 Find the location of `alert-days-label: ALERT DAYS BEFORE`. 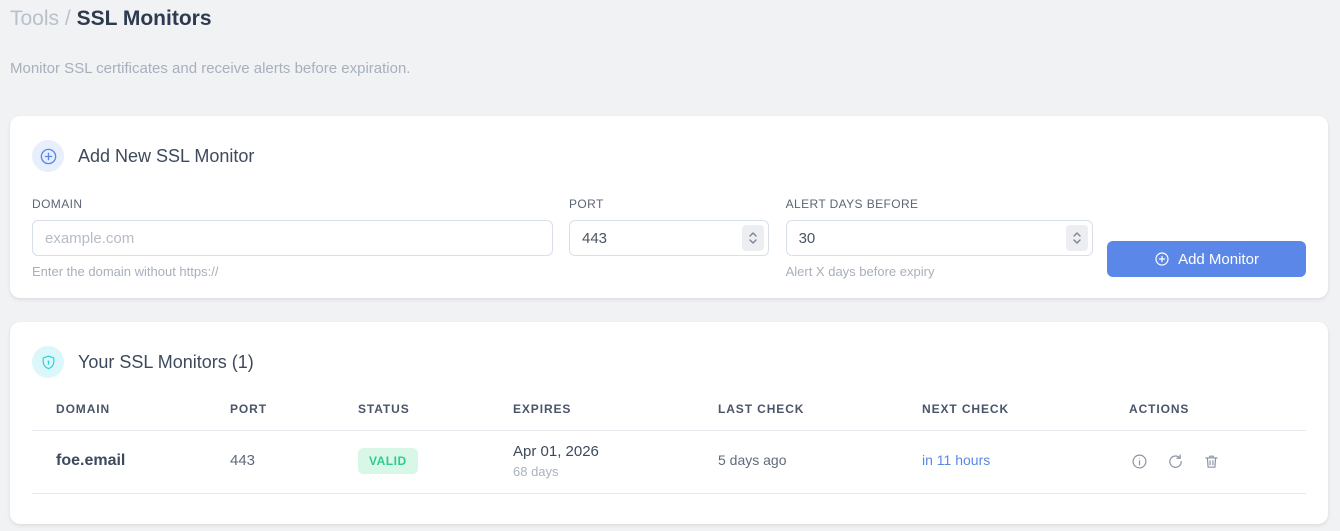

alert-days-label: ALERT DAYS BEFORE is located at coordinates (852, 204).